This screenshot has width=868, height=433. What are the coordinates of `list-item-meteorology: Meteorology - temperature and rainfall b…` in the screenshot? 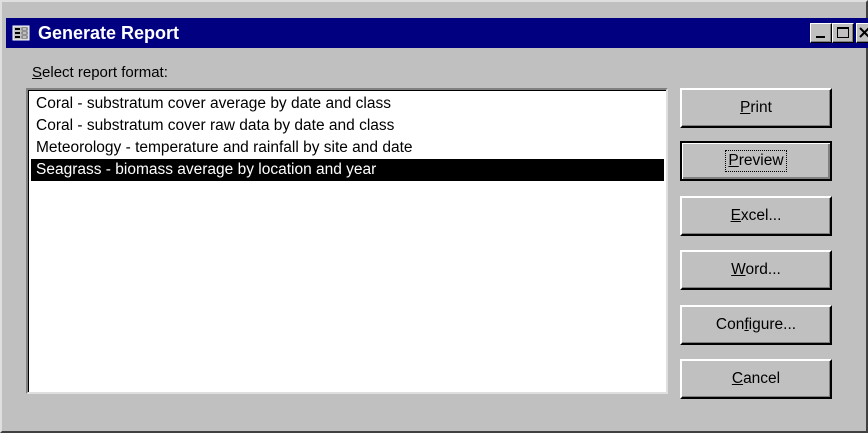 It's located at (347, 148).